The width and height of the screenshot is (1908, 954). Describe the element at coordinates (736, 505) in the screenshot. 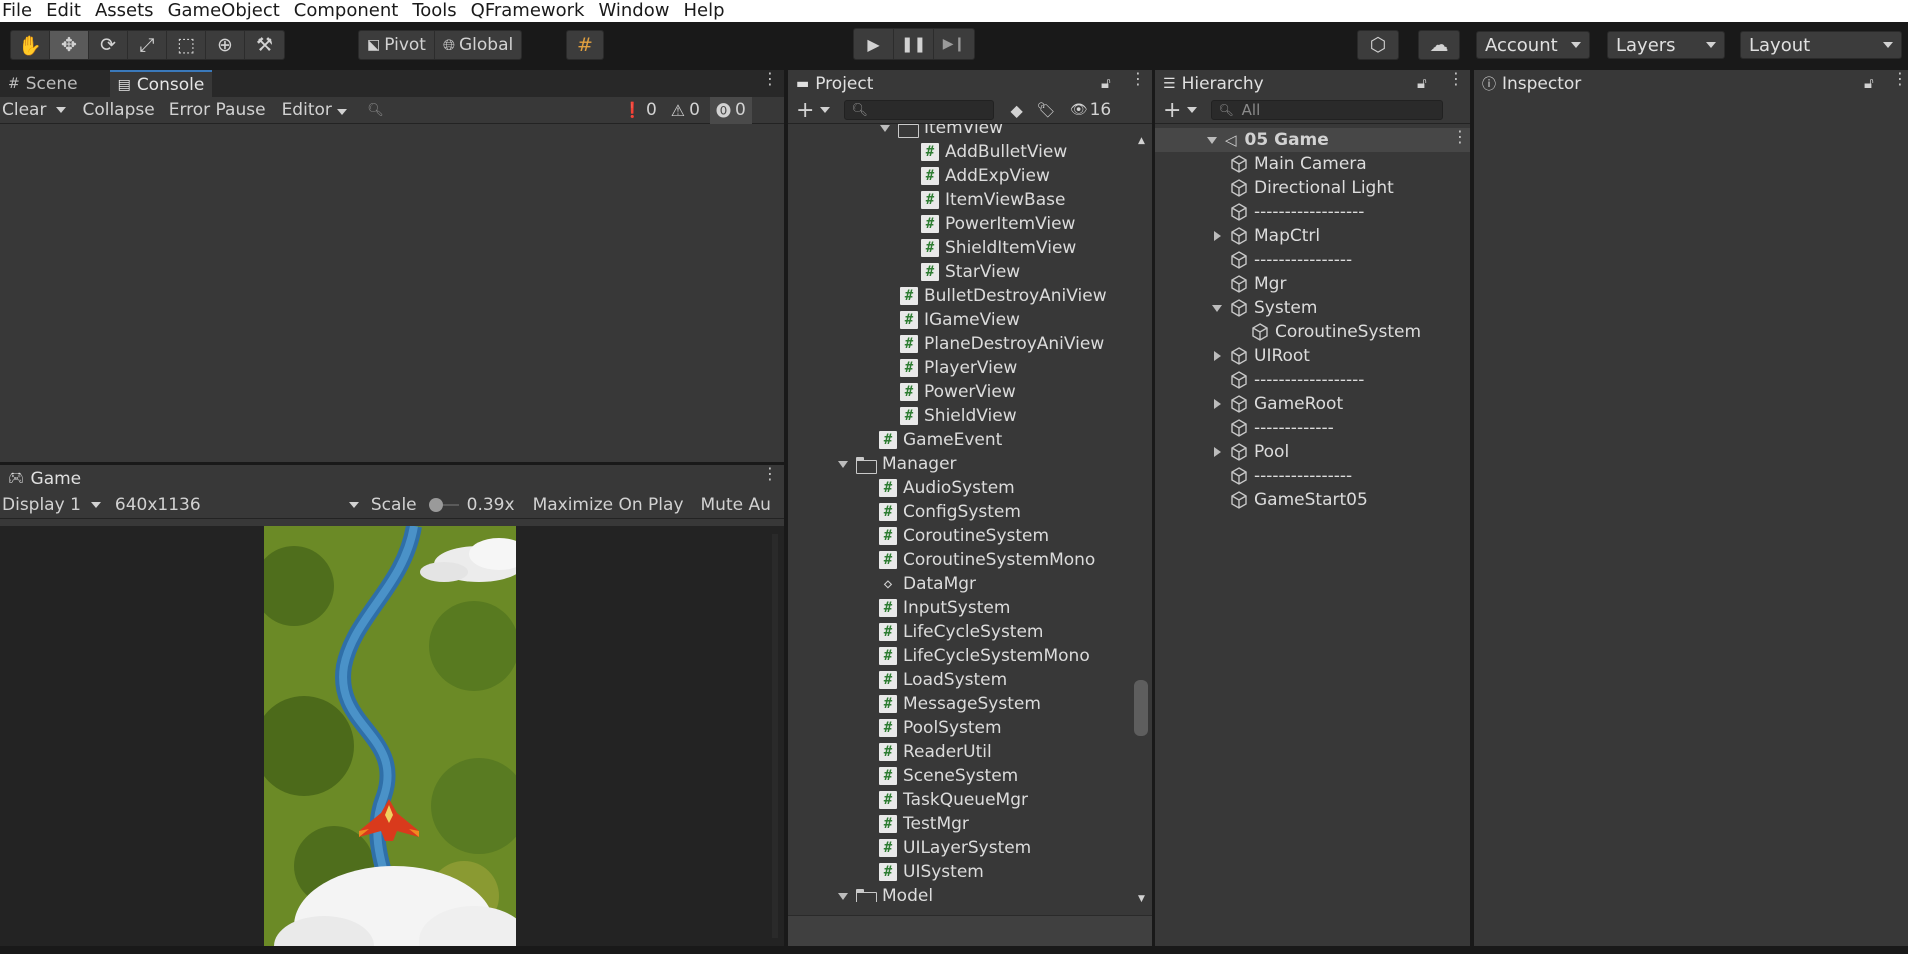

I see `mute-audio-toggle: Mute Au` at that location.